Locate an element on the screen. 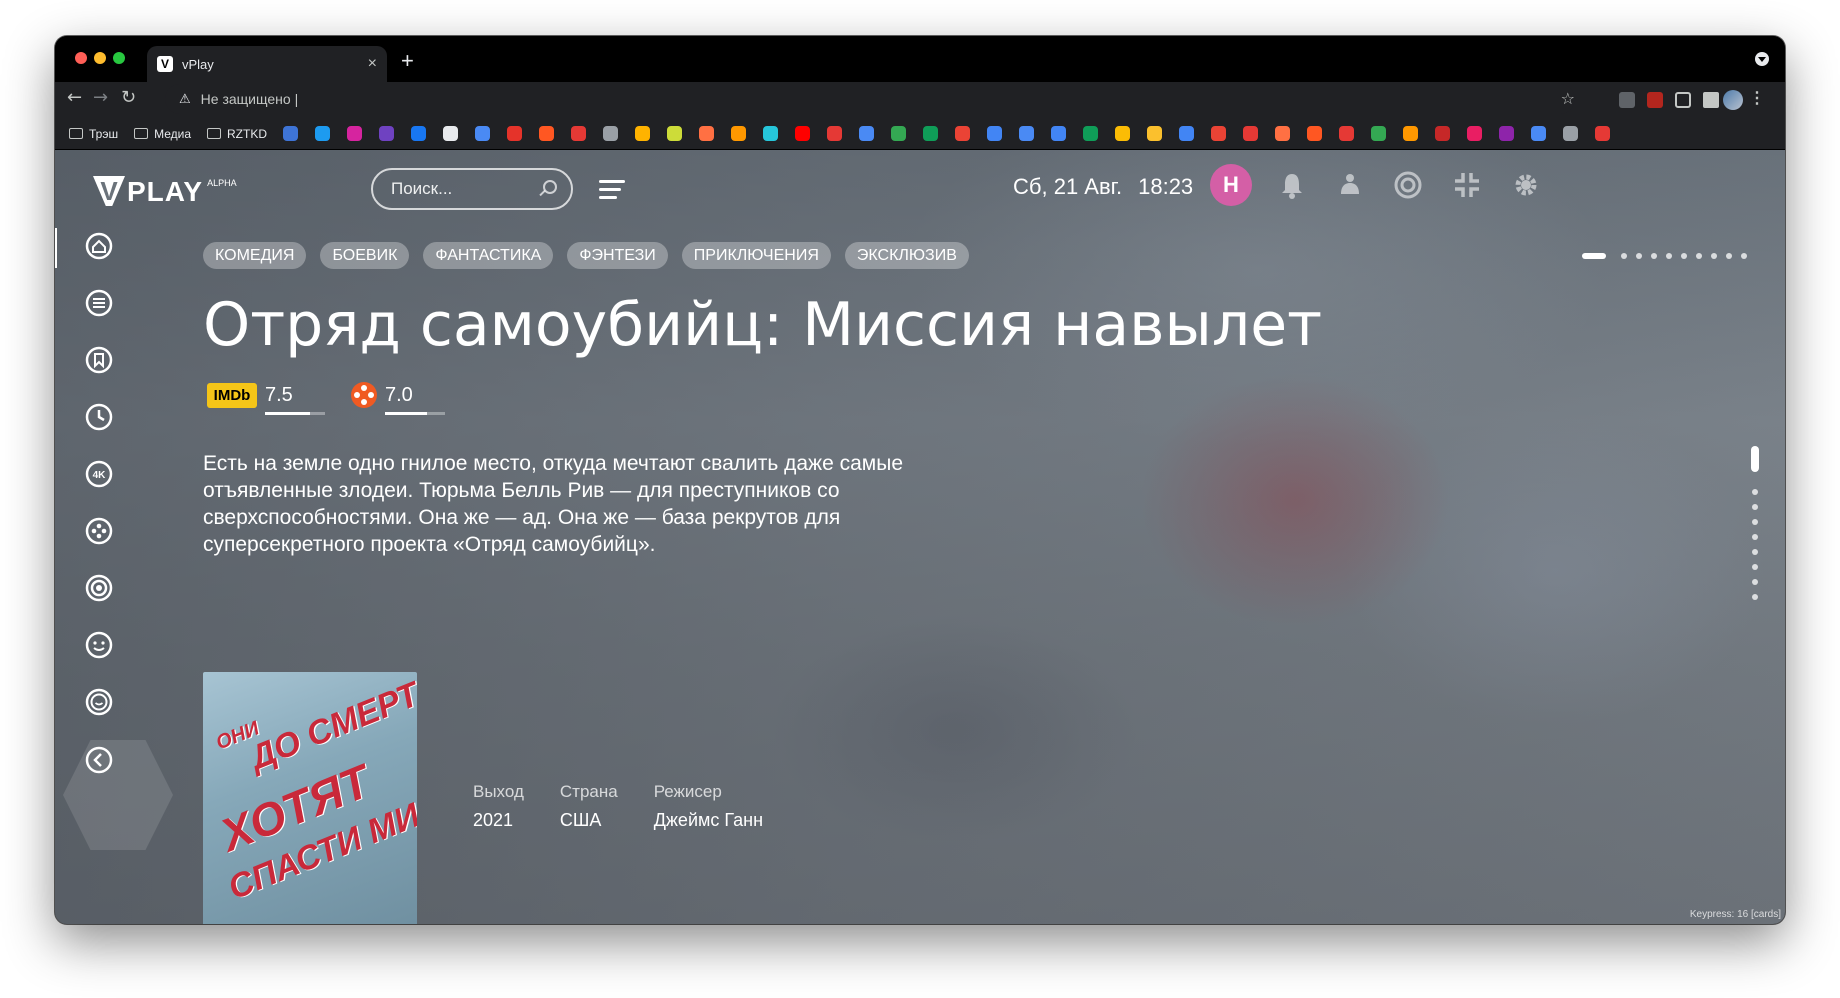 This screenshot has width=1840, height=998. chevron-left-icon is located at coordinates (99, 760).